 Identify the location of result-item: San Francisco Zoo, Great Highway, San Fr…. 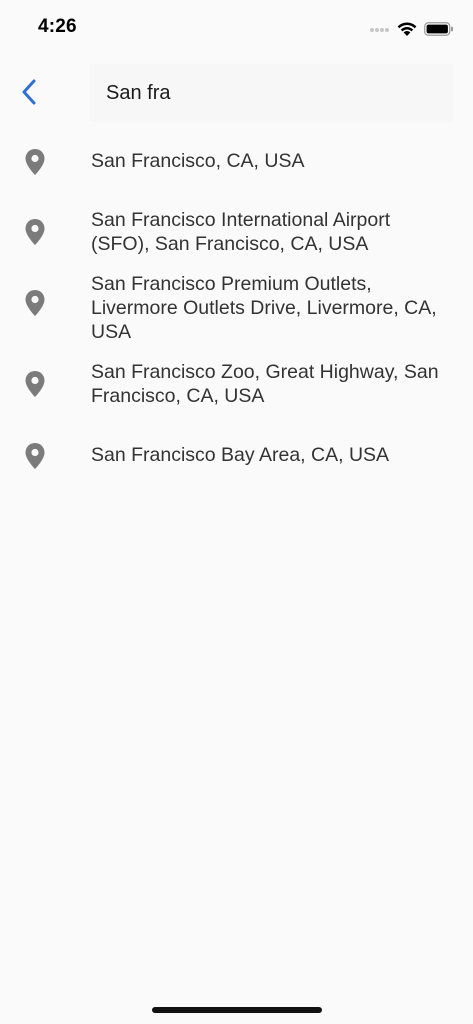
(236, 386).